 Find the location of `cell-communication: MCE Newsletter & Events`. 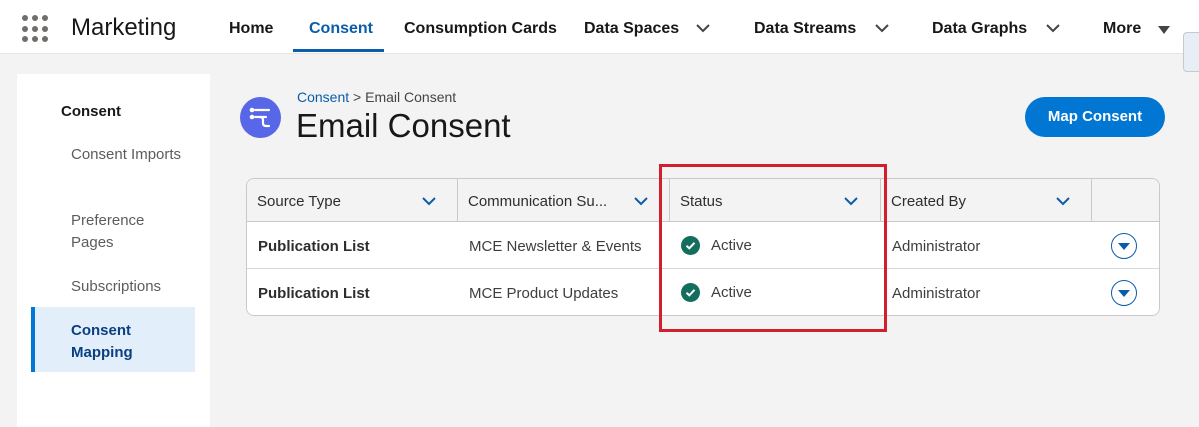

cell-communication: MCE Newsletter & Events is located at coordinates (555, 246).